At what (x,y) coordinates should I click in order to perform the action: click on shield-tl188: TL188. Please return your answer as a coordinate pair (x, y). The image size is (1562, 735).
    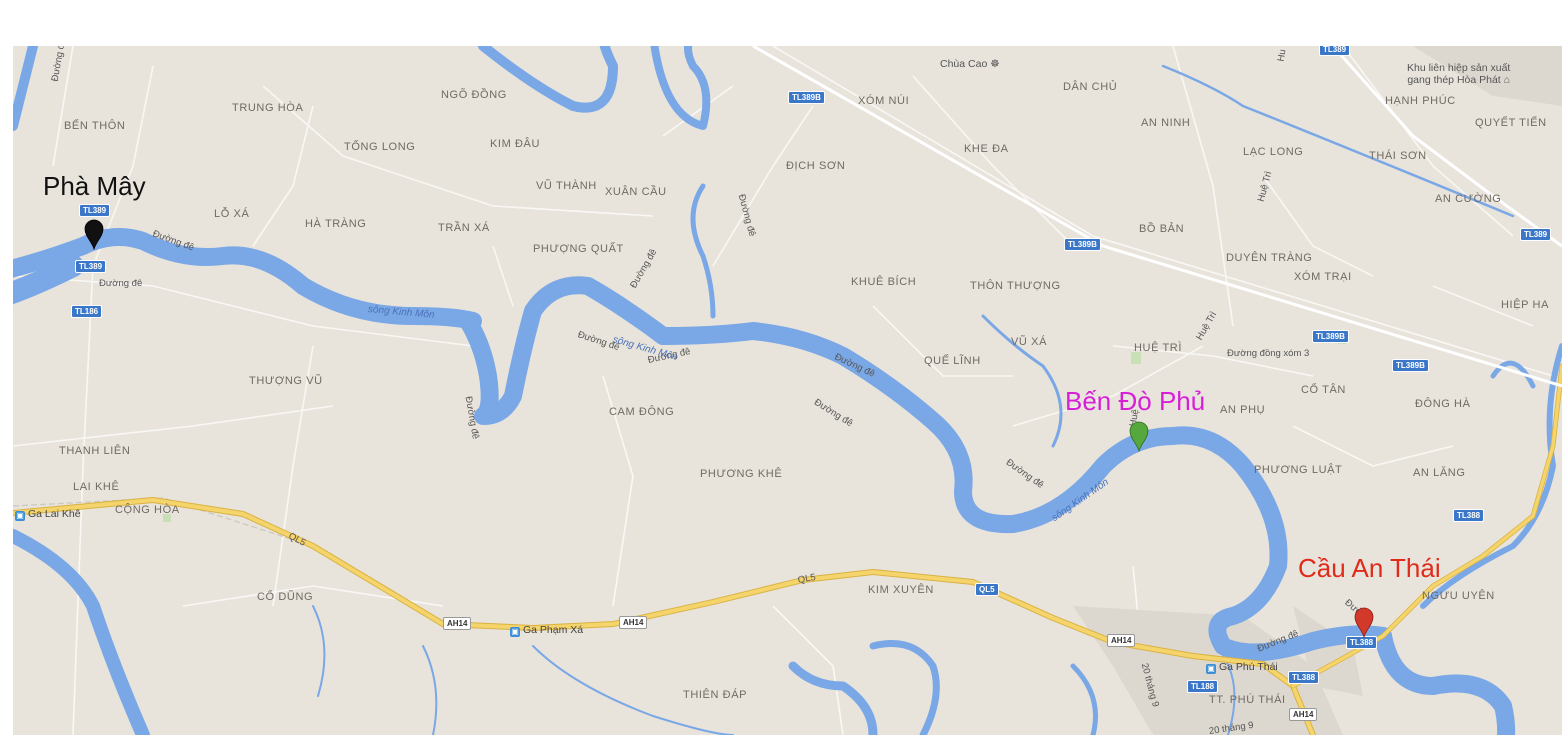
    Looking at the image, I should click on (1203, 686).